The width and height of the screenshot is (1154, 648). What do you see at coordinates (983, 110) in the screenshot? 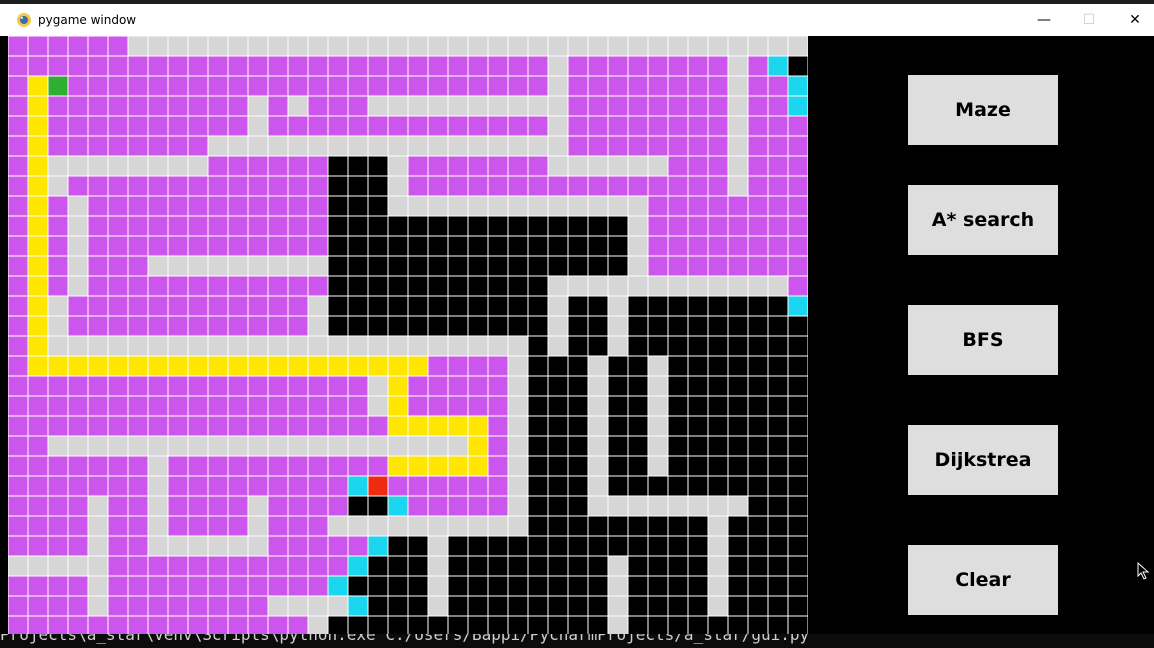
I see `maze-button: Maze` at bounding box center [983, 110].